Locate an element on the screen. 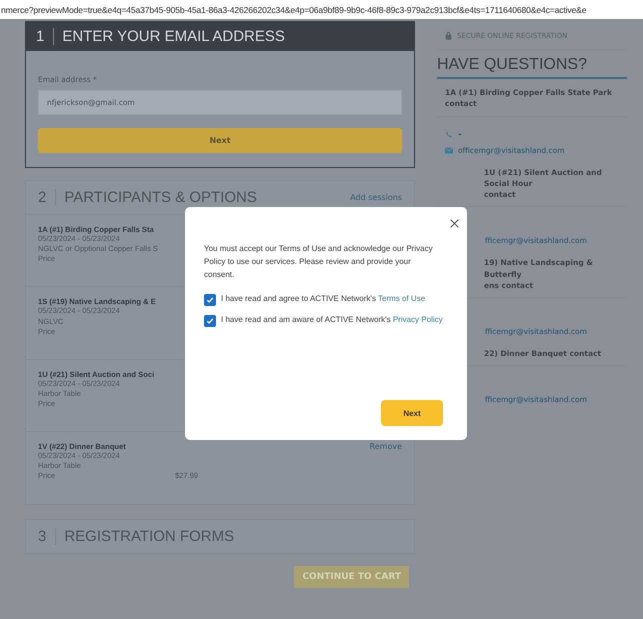  envelope-icon is located at coordinates (449, 150).